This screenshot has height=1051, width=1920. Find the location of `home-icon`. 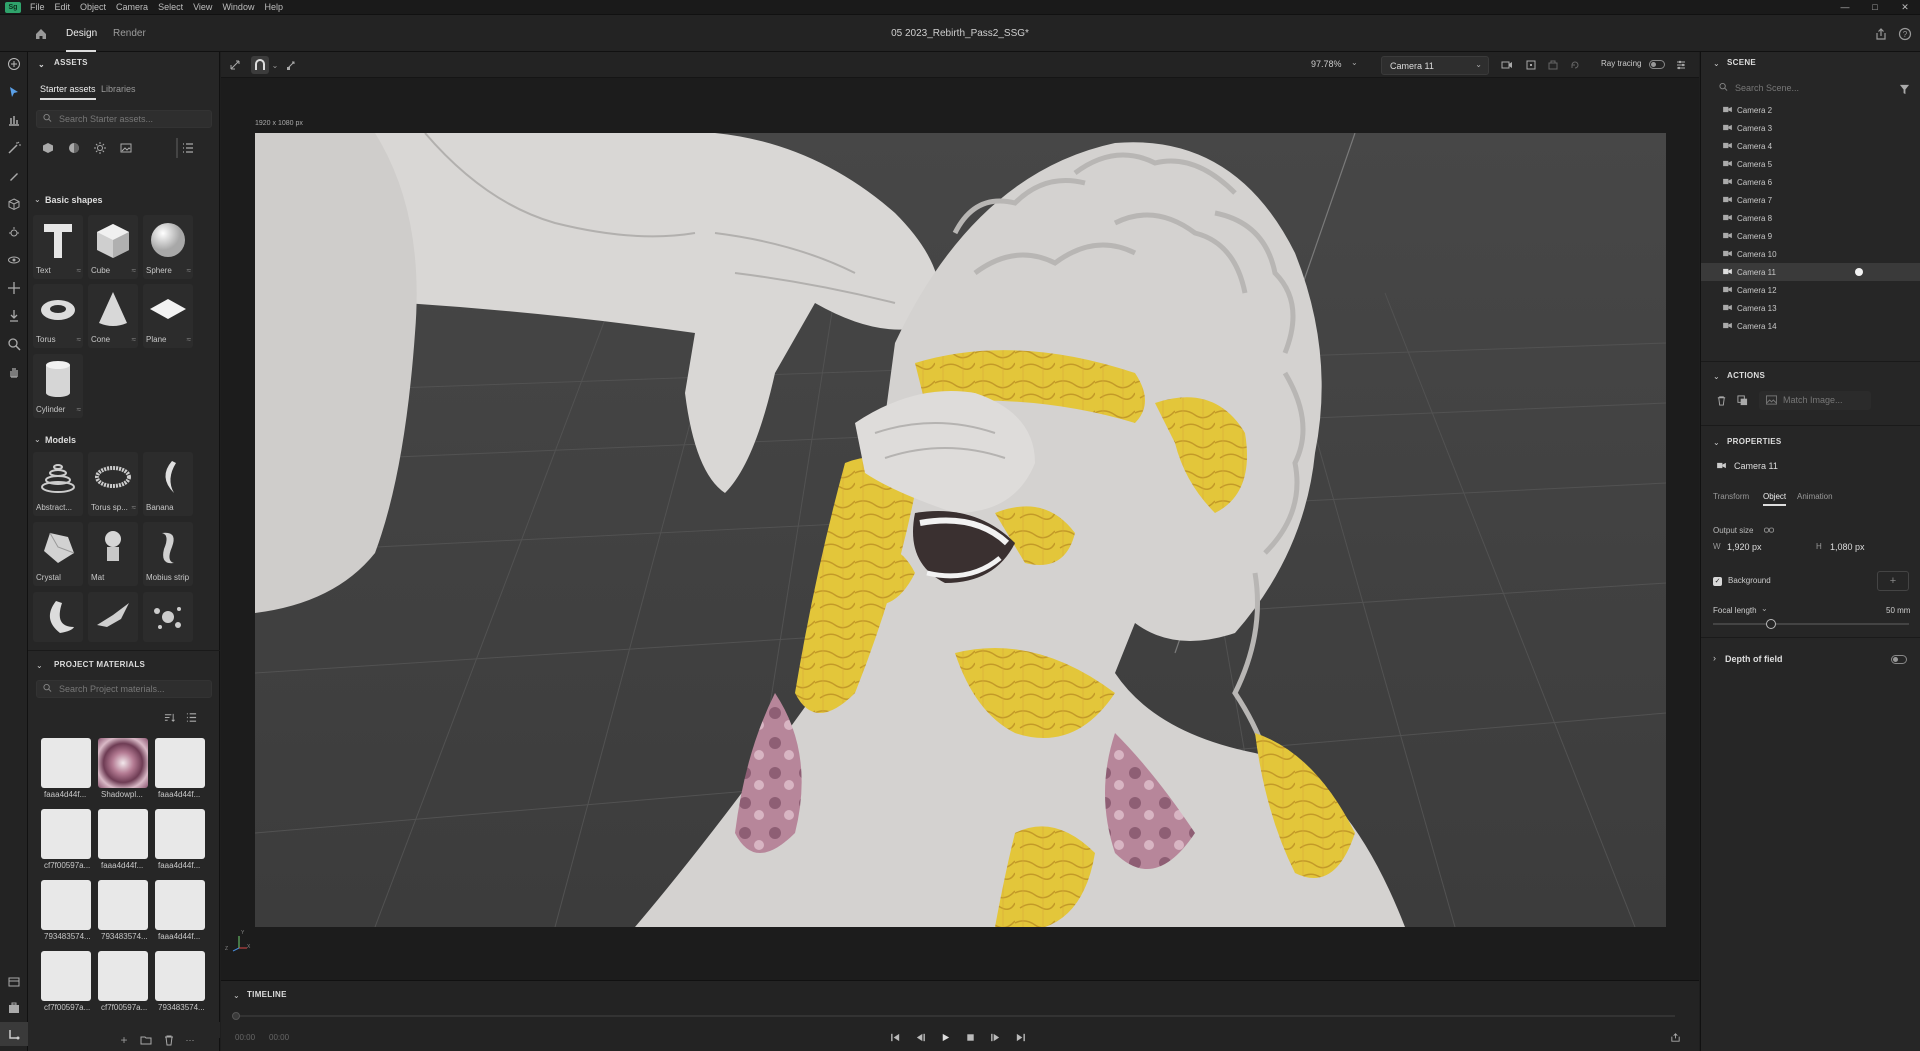

home-icon is located at coordinates (41, 34).